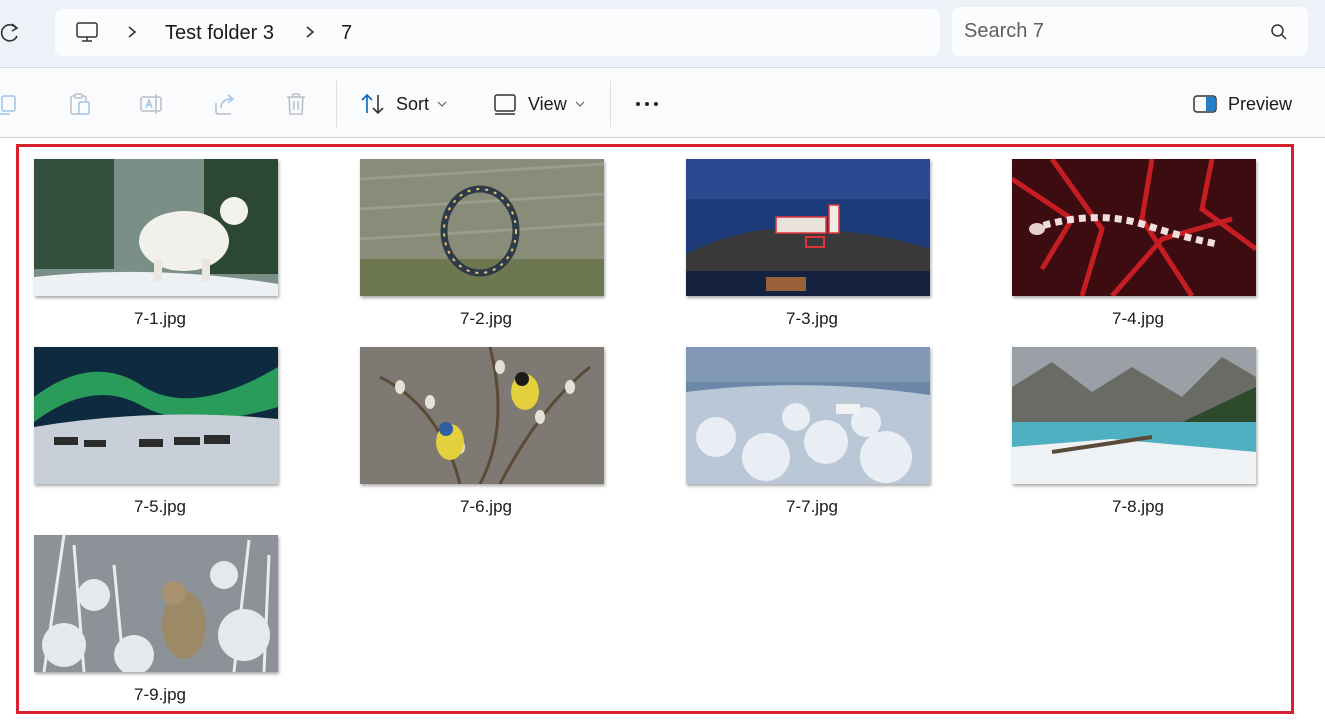 This screenshot has height=722, width=1325. Describe the element at coordinates (662, 103) in the screenshot. I see `command-bar: Sort View Preview` at that location.